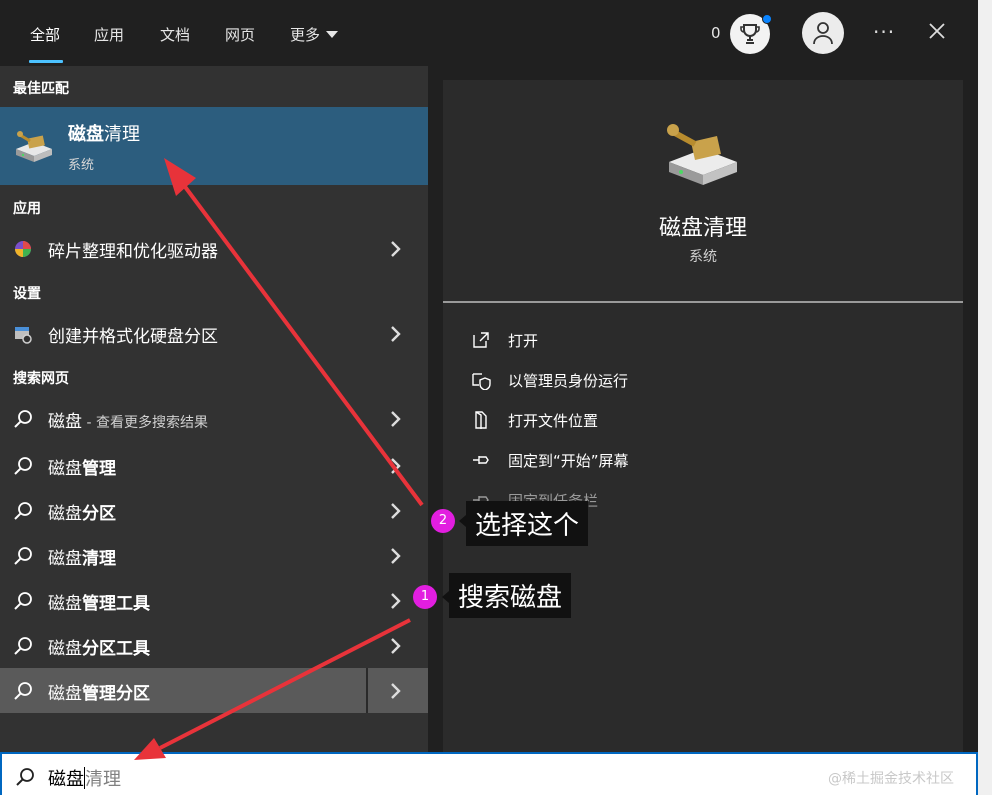 Image resolution: width=992 pixels, height=795 pixels. I want to click on annotation-callout: 搜索磁盘, so click(510, 595).